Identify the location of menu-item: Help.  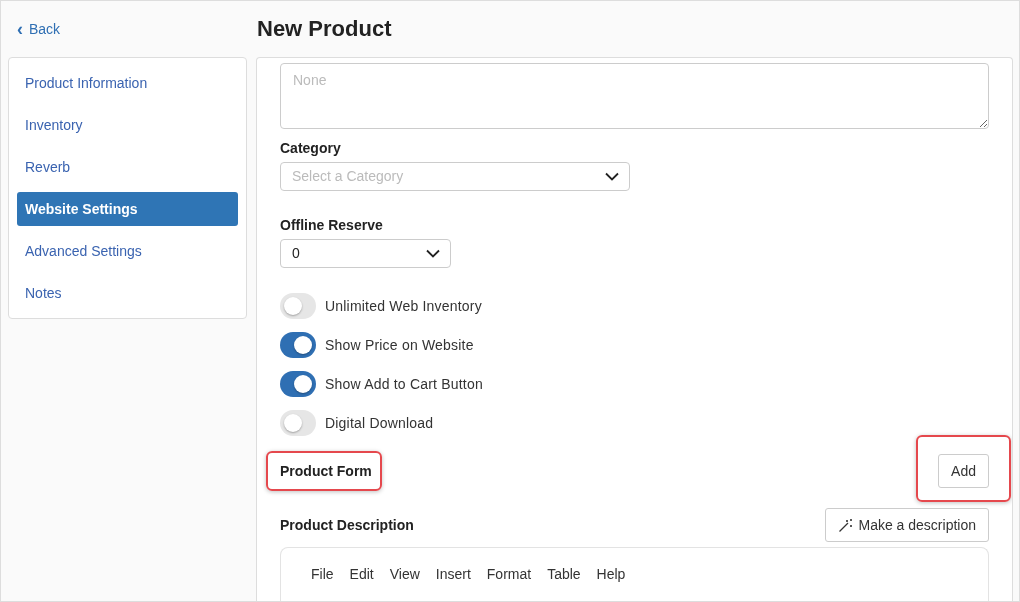
(611, 574).